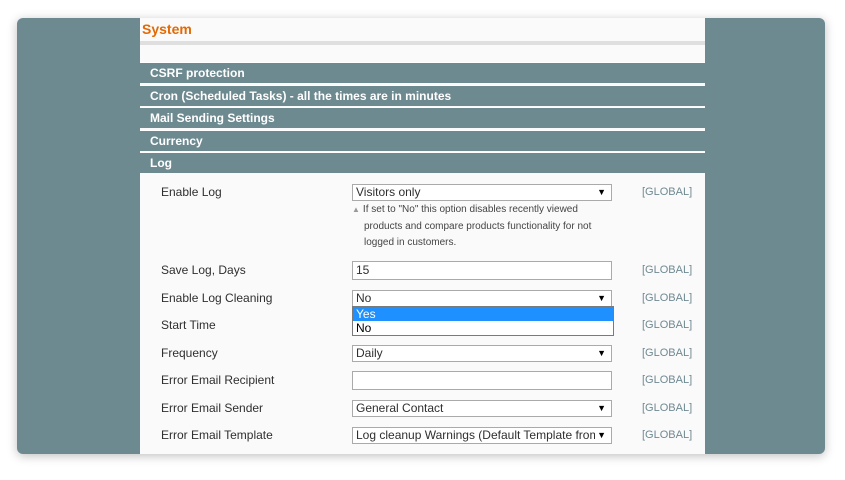 This screenshot has width=845, height=480. Describe the element at coordinates (667, 192) in the screenshot. I see `enable-log-scope: [GLOBAL]` at that location.